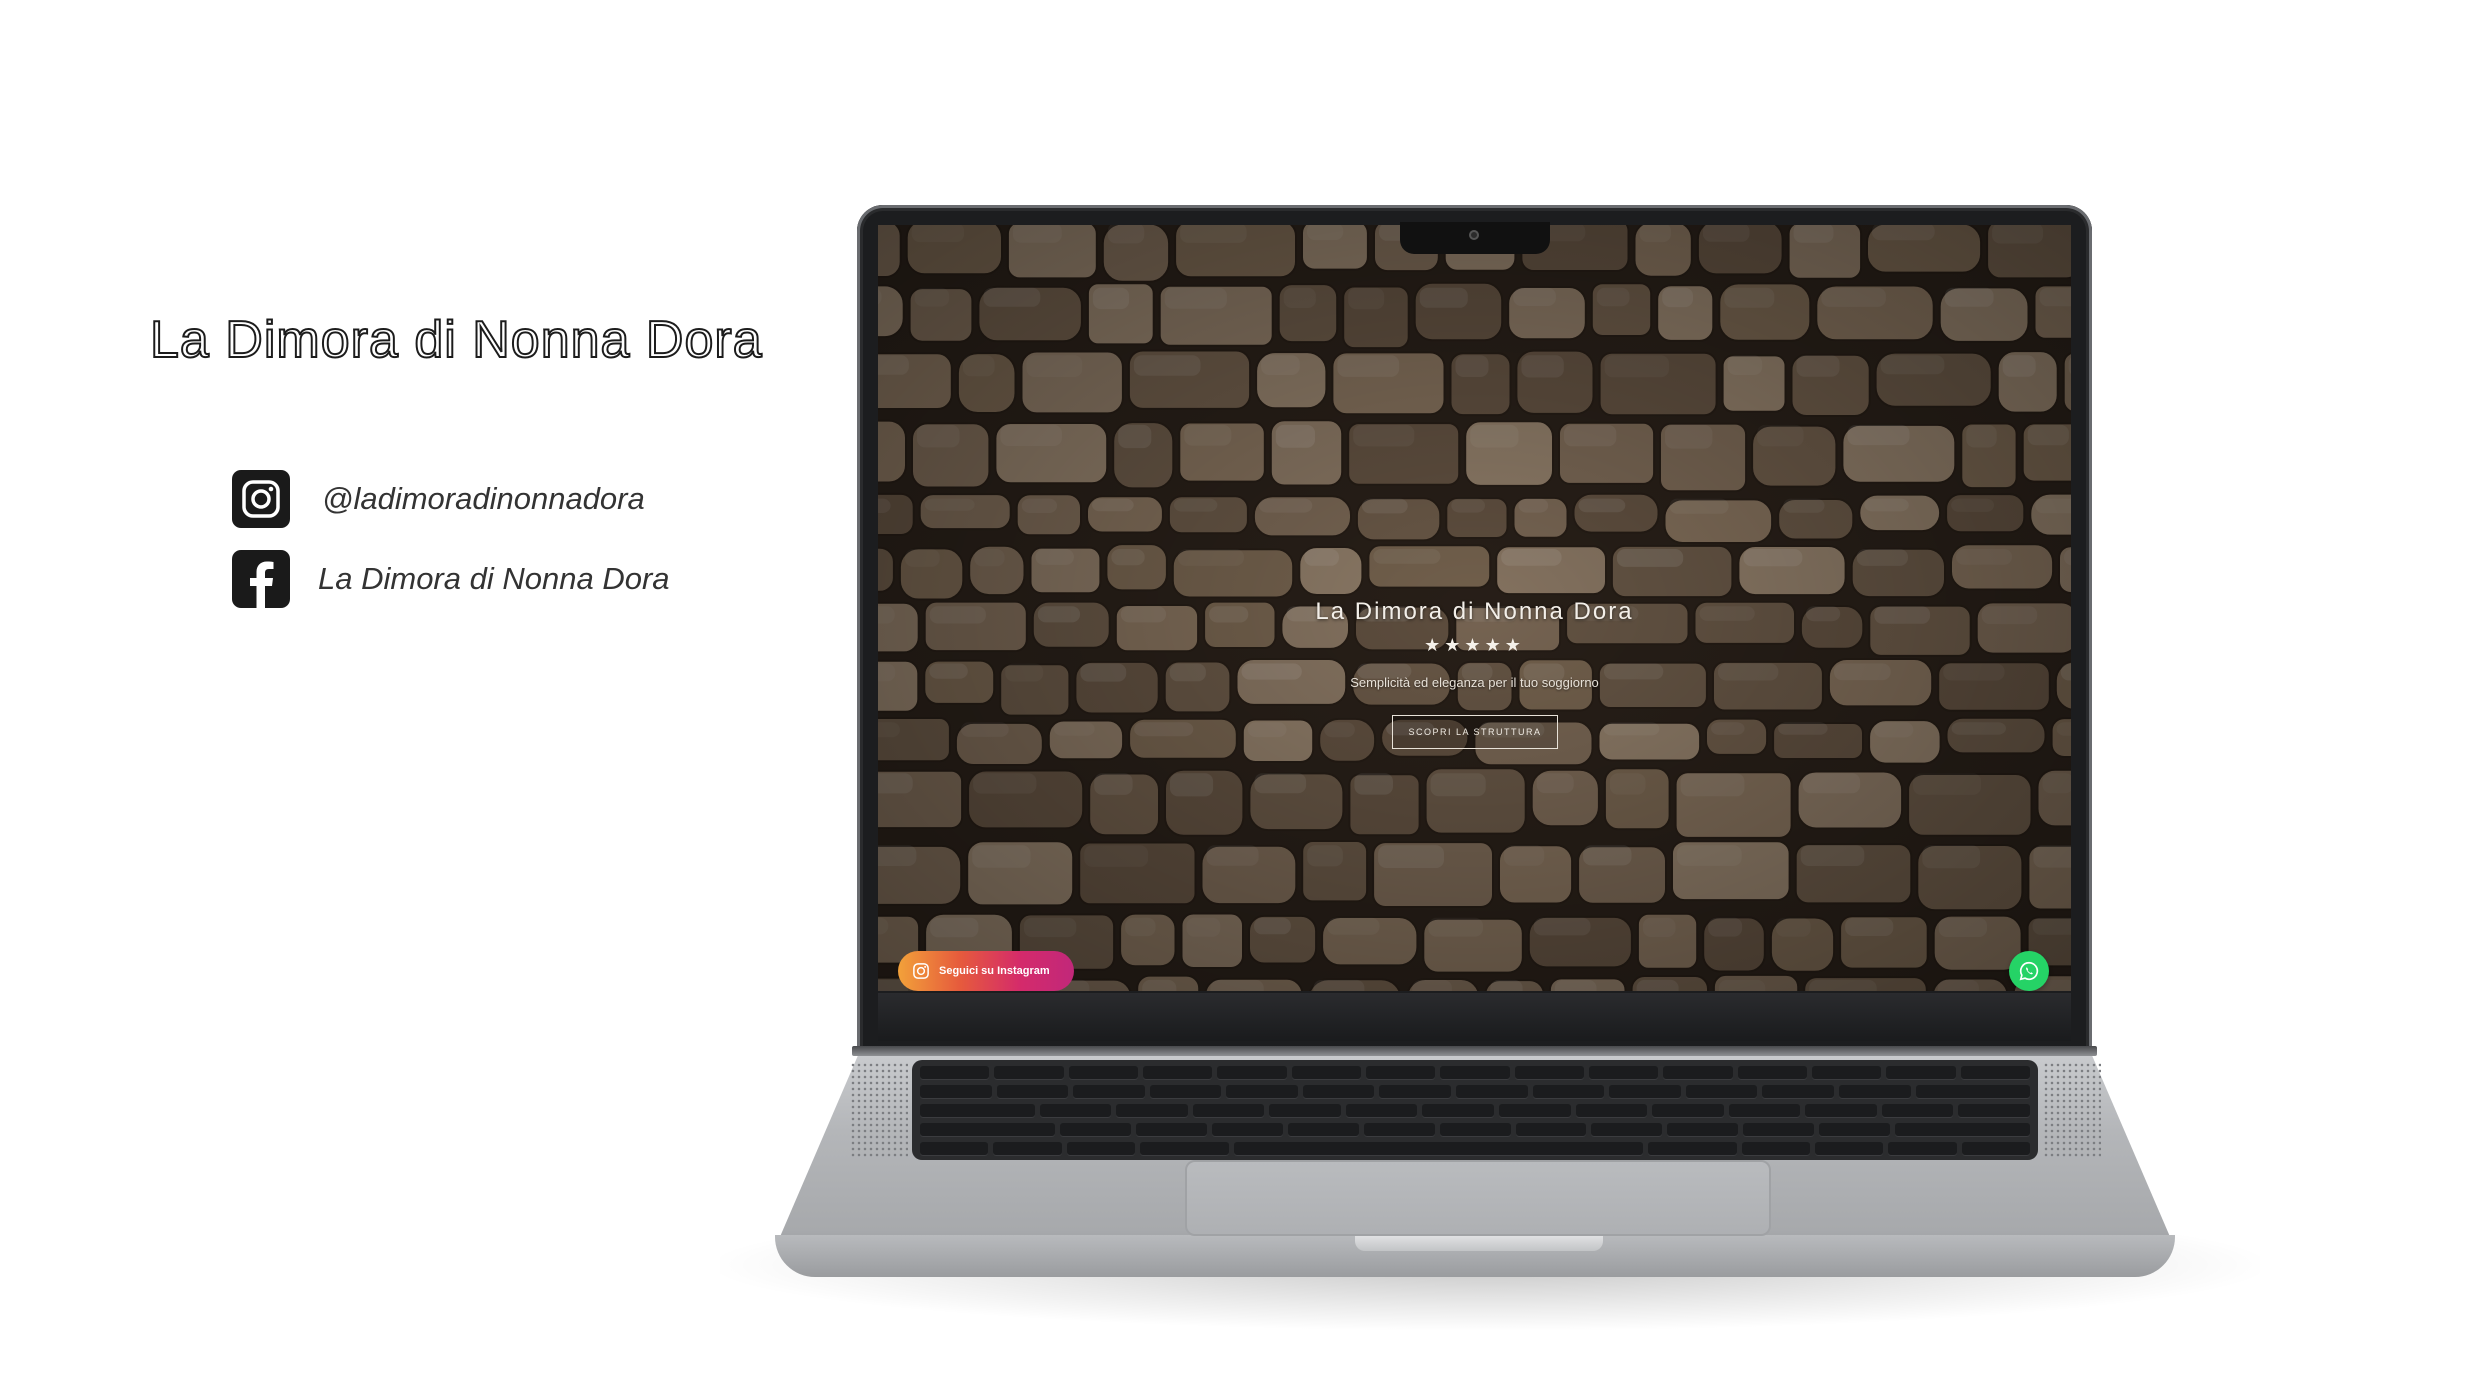 The image size is (2477, 1378). I want to click on camera-icon, so click(1474, 235).